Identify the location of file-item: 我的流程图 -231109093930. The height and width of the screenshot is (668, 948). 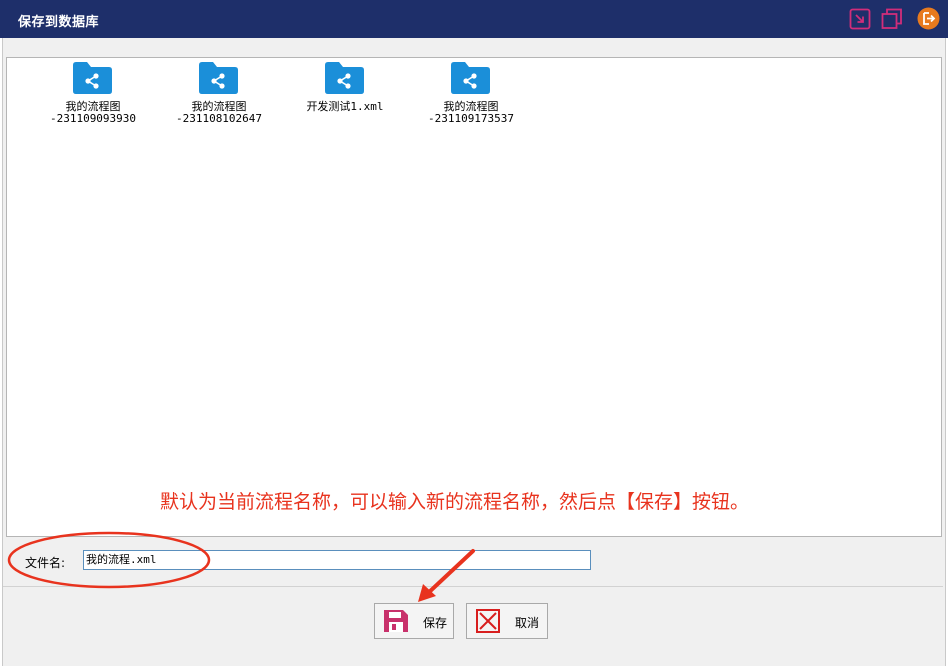
(93, 99).